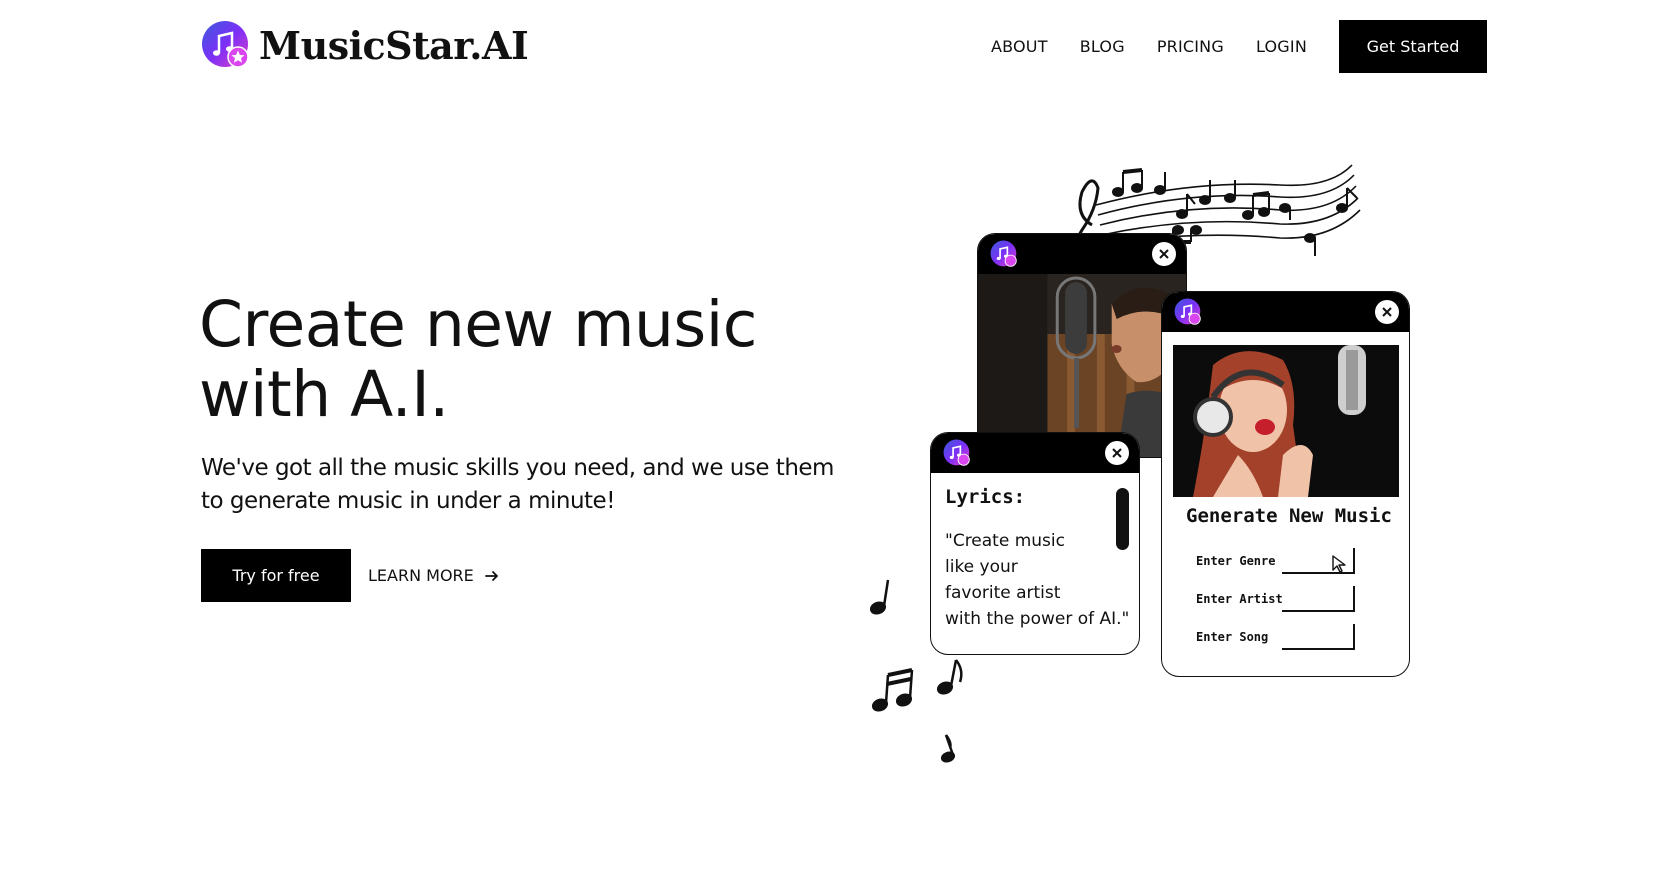 The width and height of the screenshot is (1680, 876). Describe the element at coordinates (981, 567) in the screenshot. I see `lyrics-line: like your` at that location.